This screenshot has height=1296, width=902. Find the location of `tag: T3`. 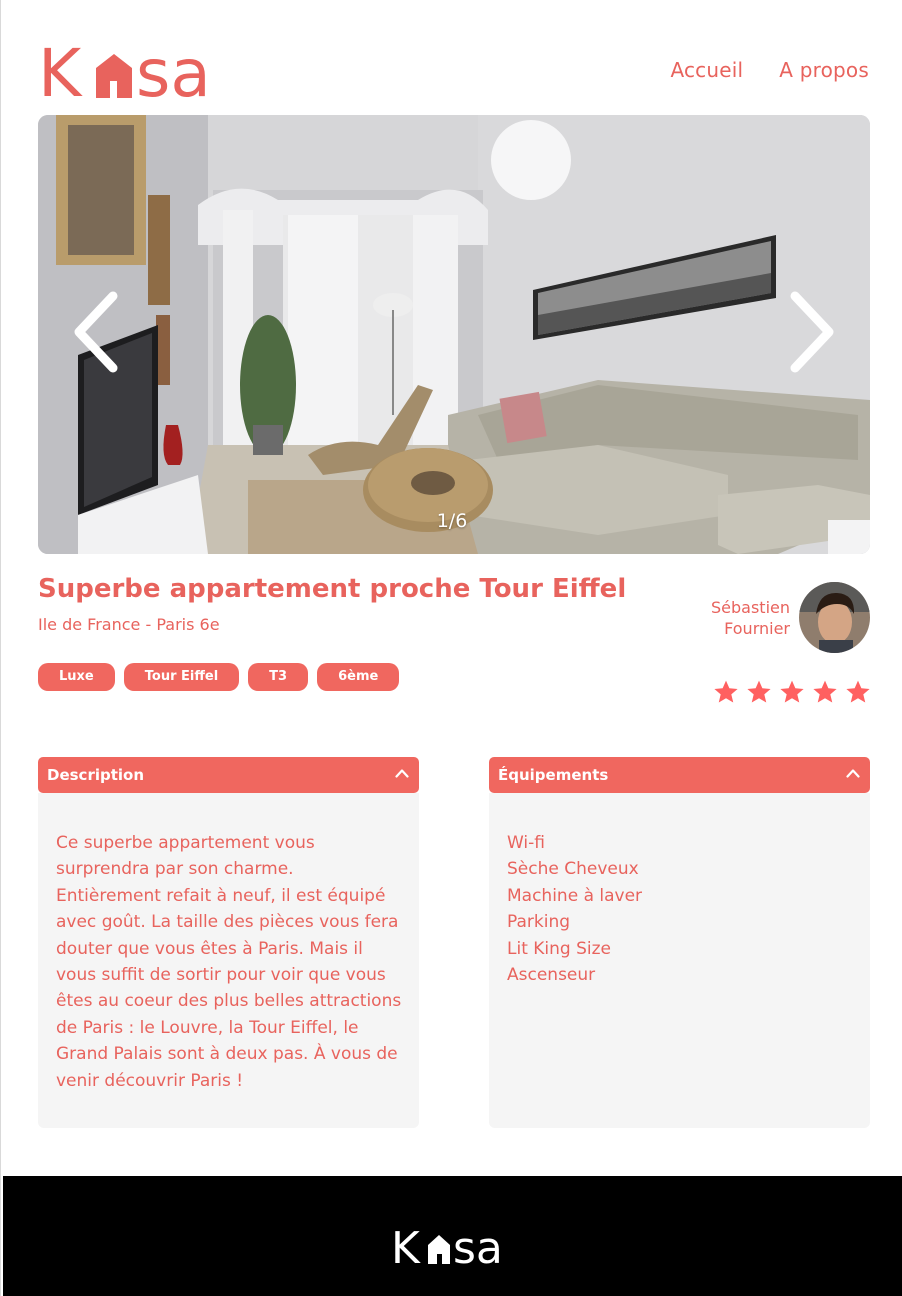

tag: T3 is located at coordinates (278, 677).